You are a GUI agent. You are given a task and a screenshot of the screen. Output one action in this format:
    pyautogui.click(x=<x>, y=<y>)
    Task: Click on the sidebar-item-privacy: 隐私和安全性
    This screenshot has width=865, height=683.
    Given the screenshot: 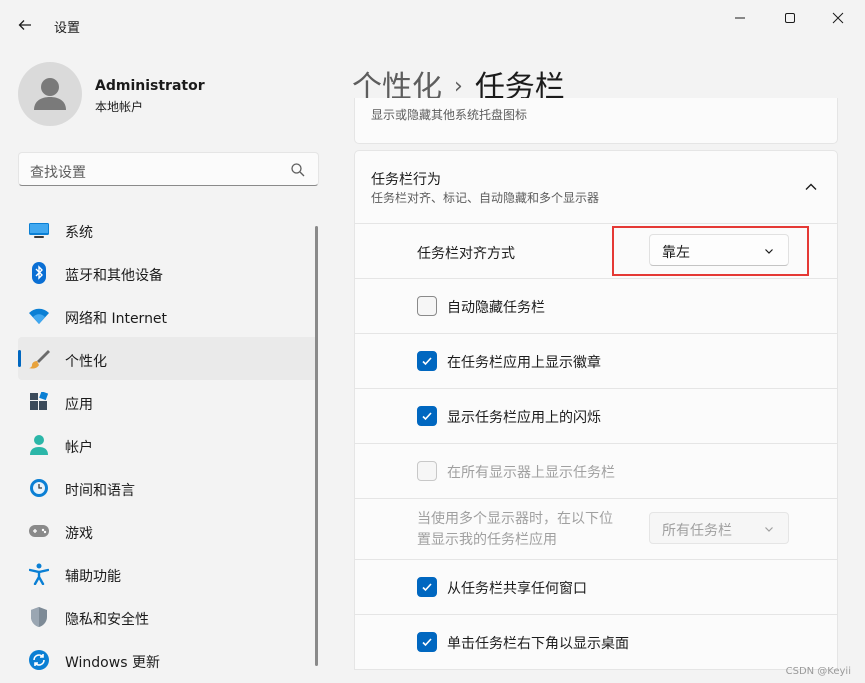 What is the action you would take?
    pyautogui.click(x=168, y=616)
    